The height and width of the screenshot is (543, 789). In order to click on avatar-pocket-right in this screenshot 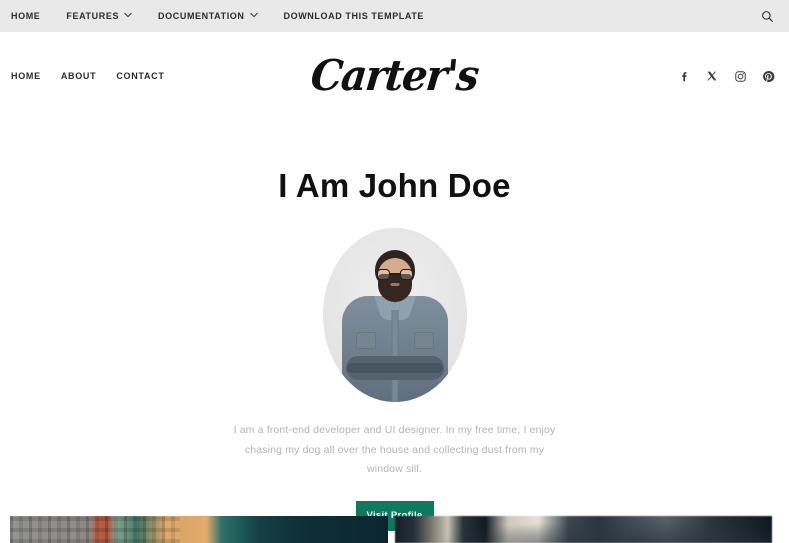, I will do `click(423, 341)`.